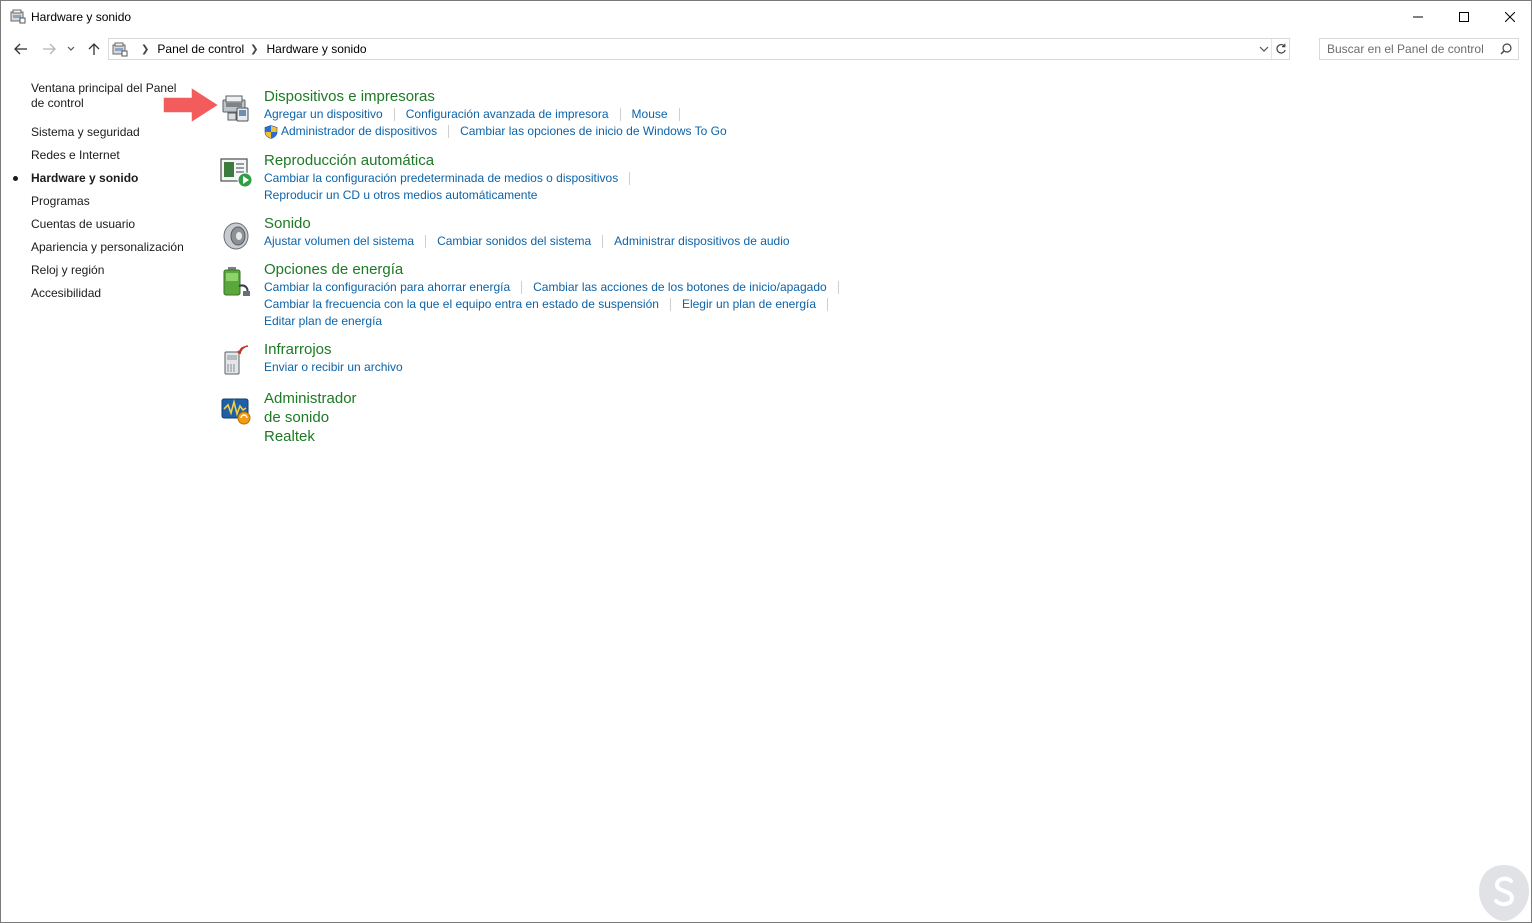 The image size is (1532, 923). I want to click on recent-locations-button, so click(71, 49).